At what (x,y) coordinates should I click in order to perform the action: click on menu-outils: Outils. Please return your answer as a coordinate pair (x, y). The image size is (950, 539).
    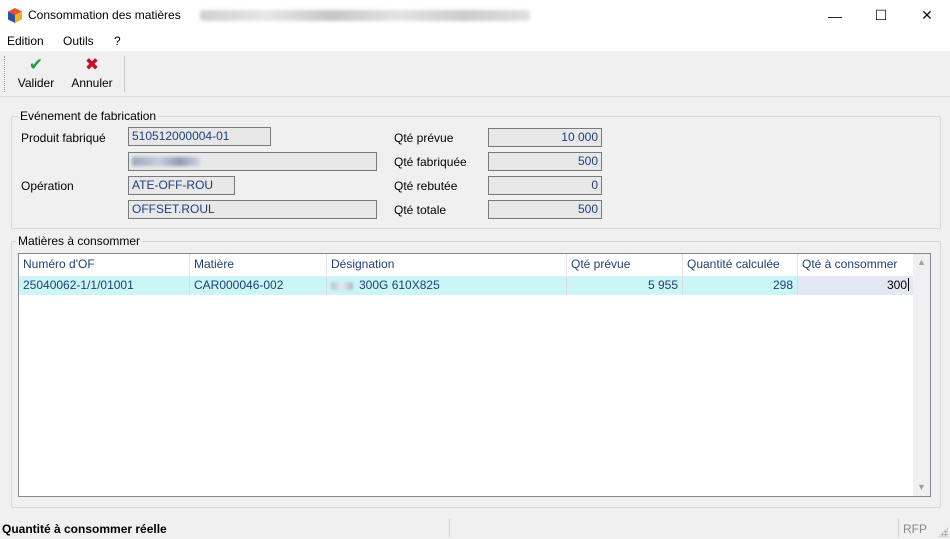
    Looking at the image, I should click on (78, 41).